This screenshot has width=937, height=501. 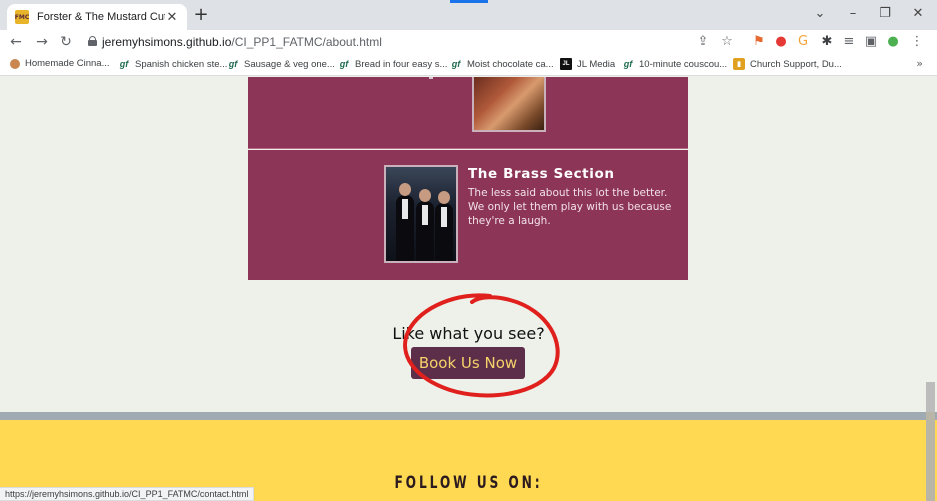 What do you see at coordinates (596, 64) in the screenshot?
I see `bookmark-label: JL Media` at bounding box center [596, 64].